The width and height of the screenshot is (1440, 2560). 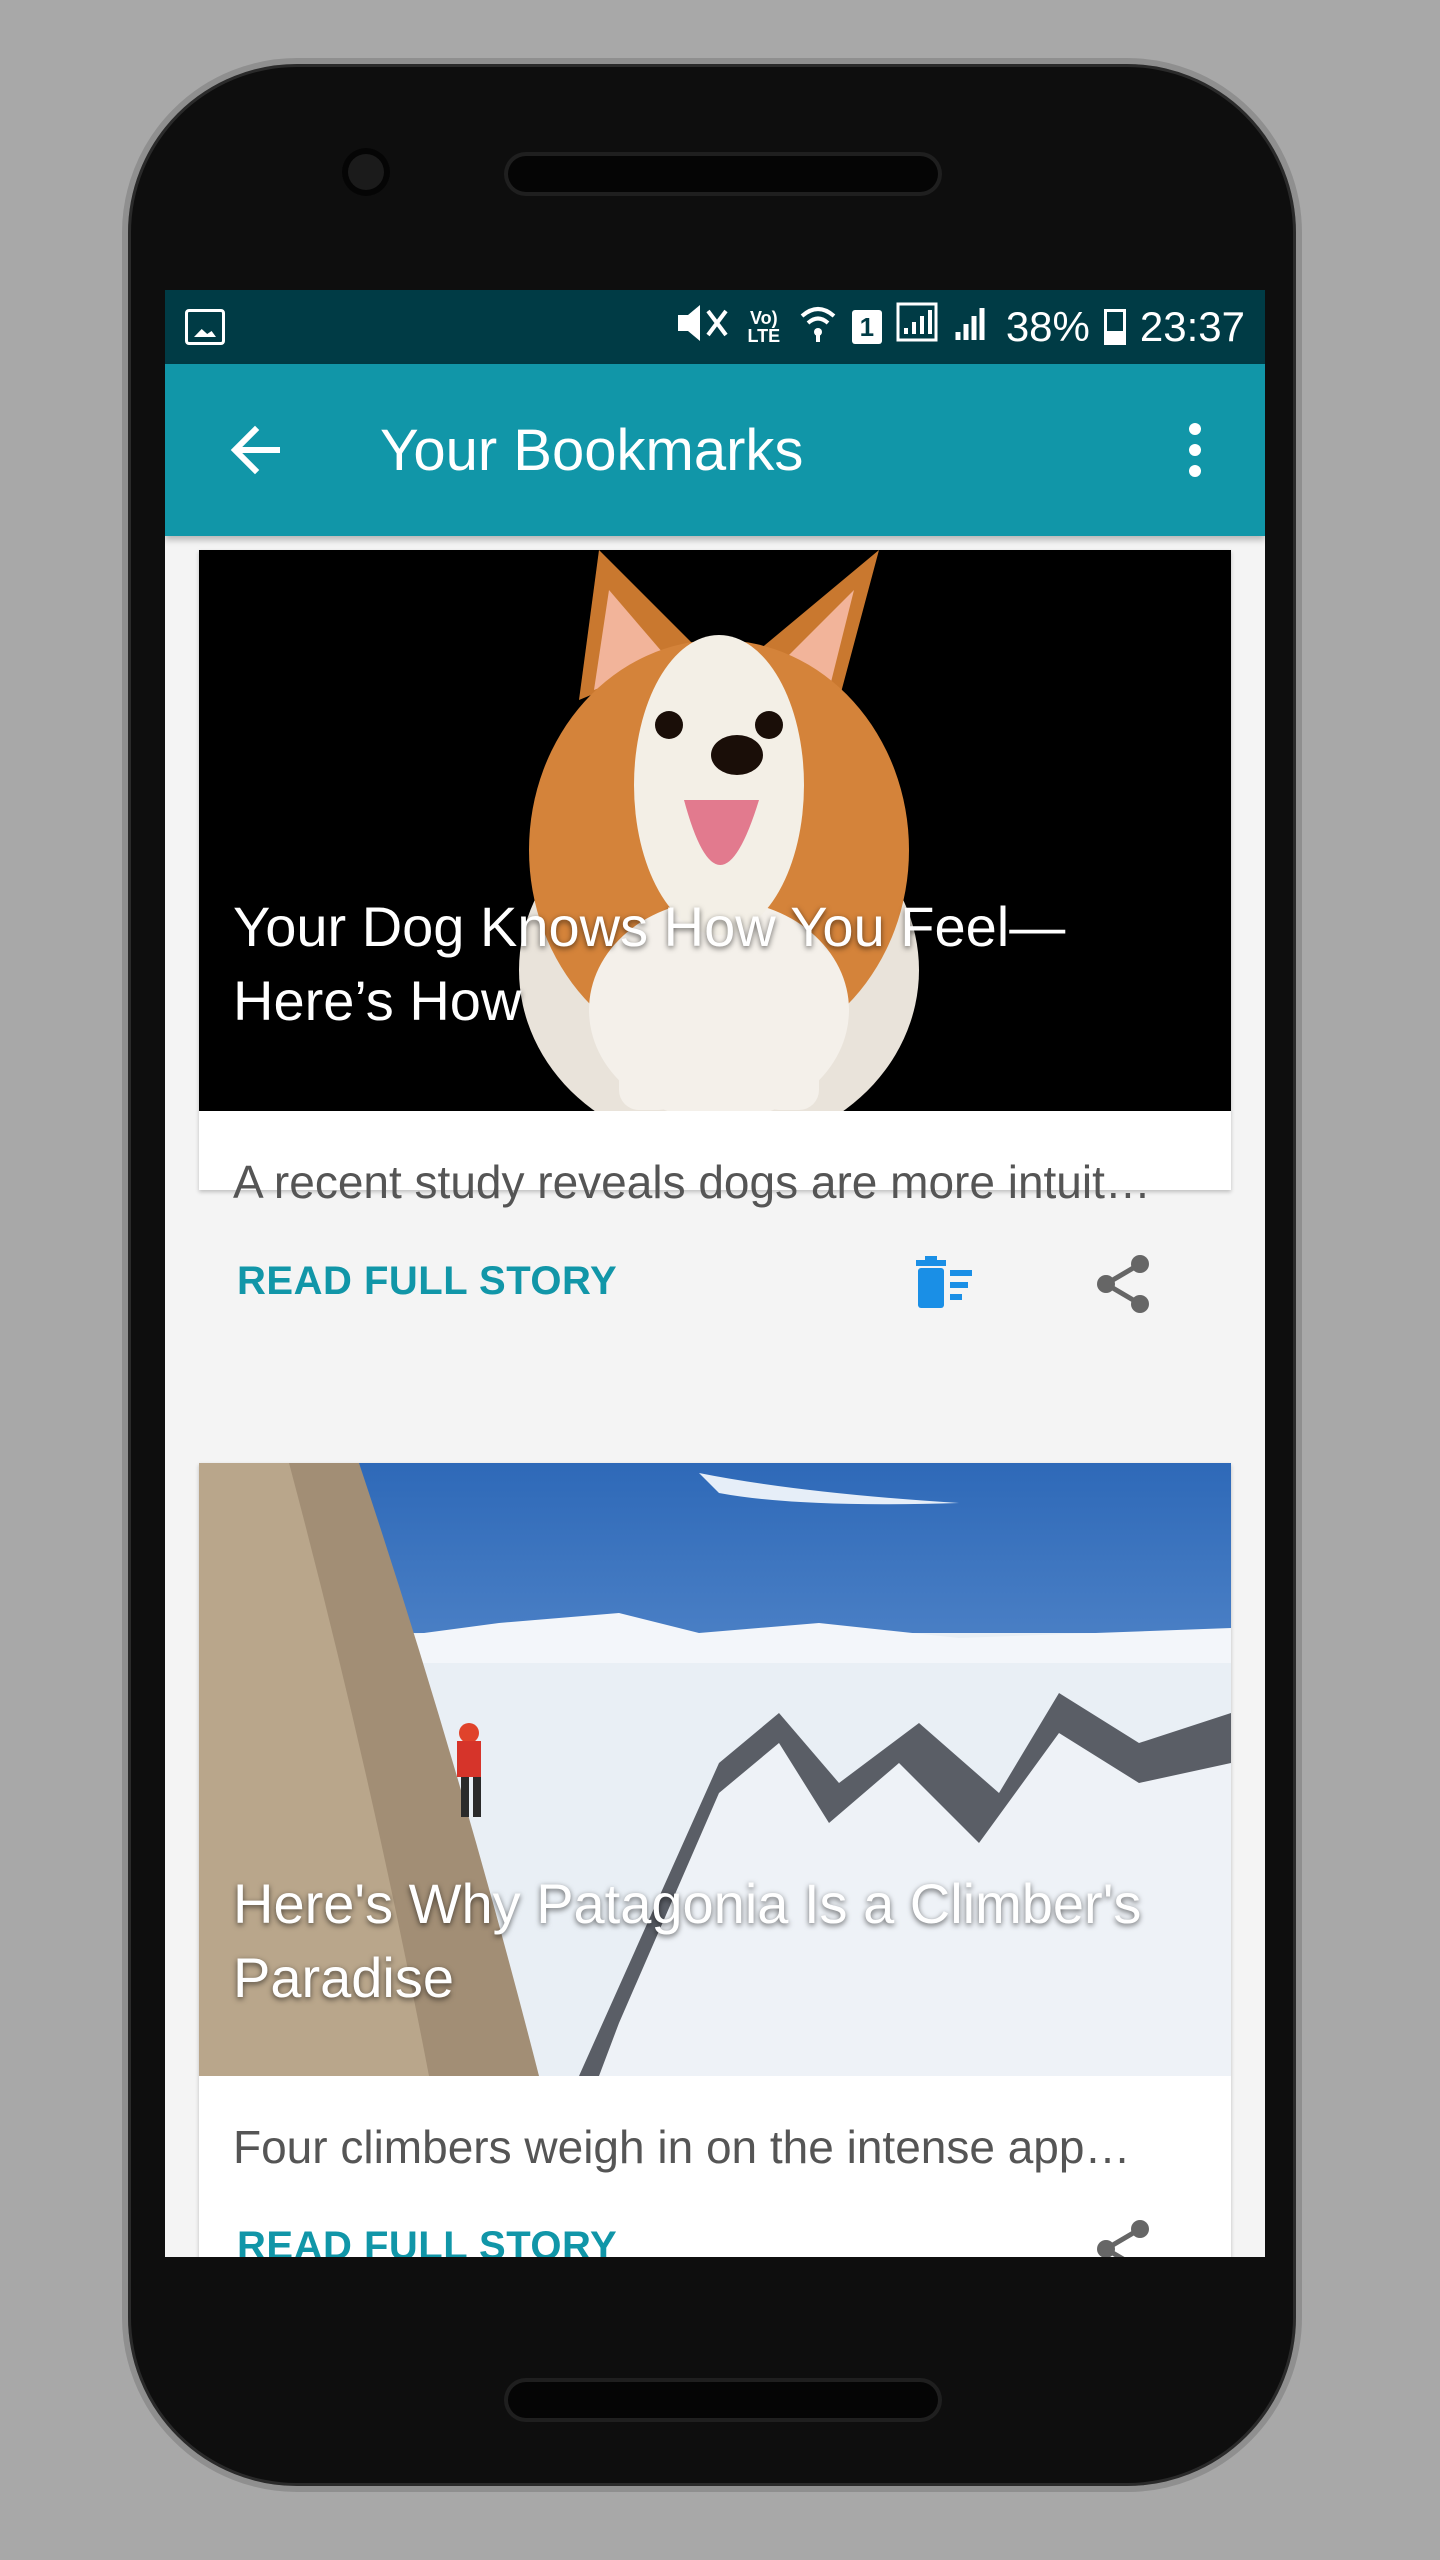 I want to click on volte-icon: Vo) LTE, so click(x=764, y=327).